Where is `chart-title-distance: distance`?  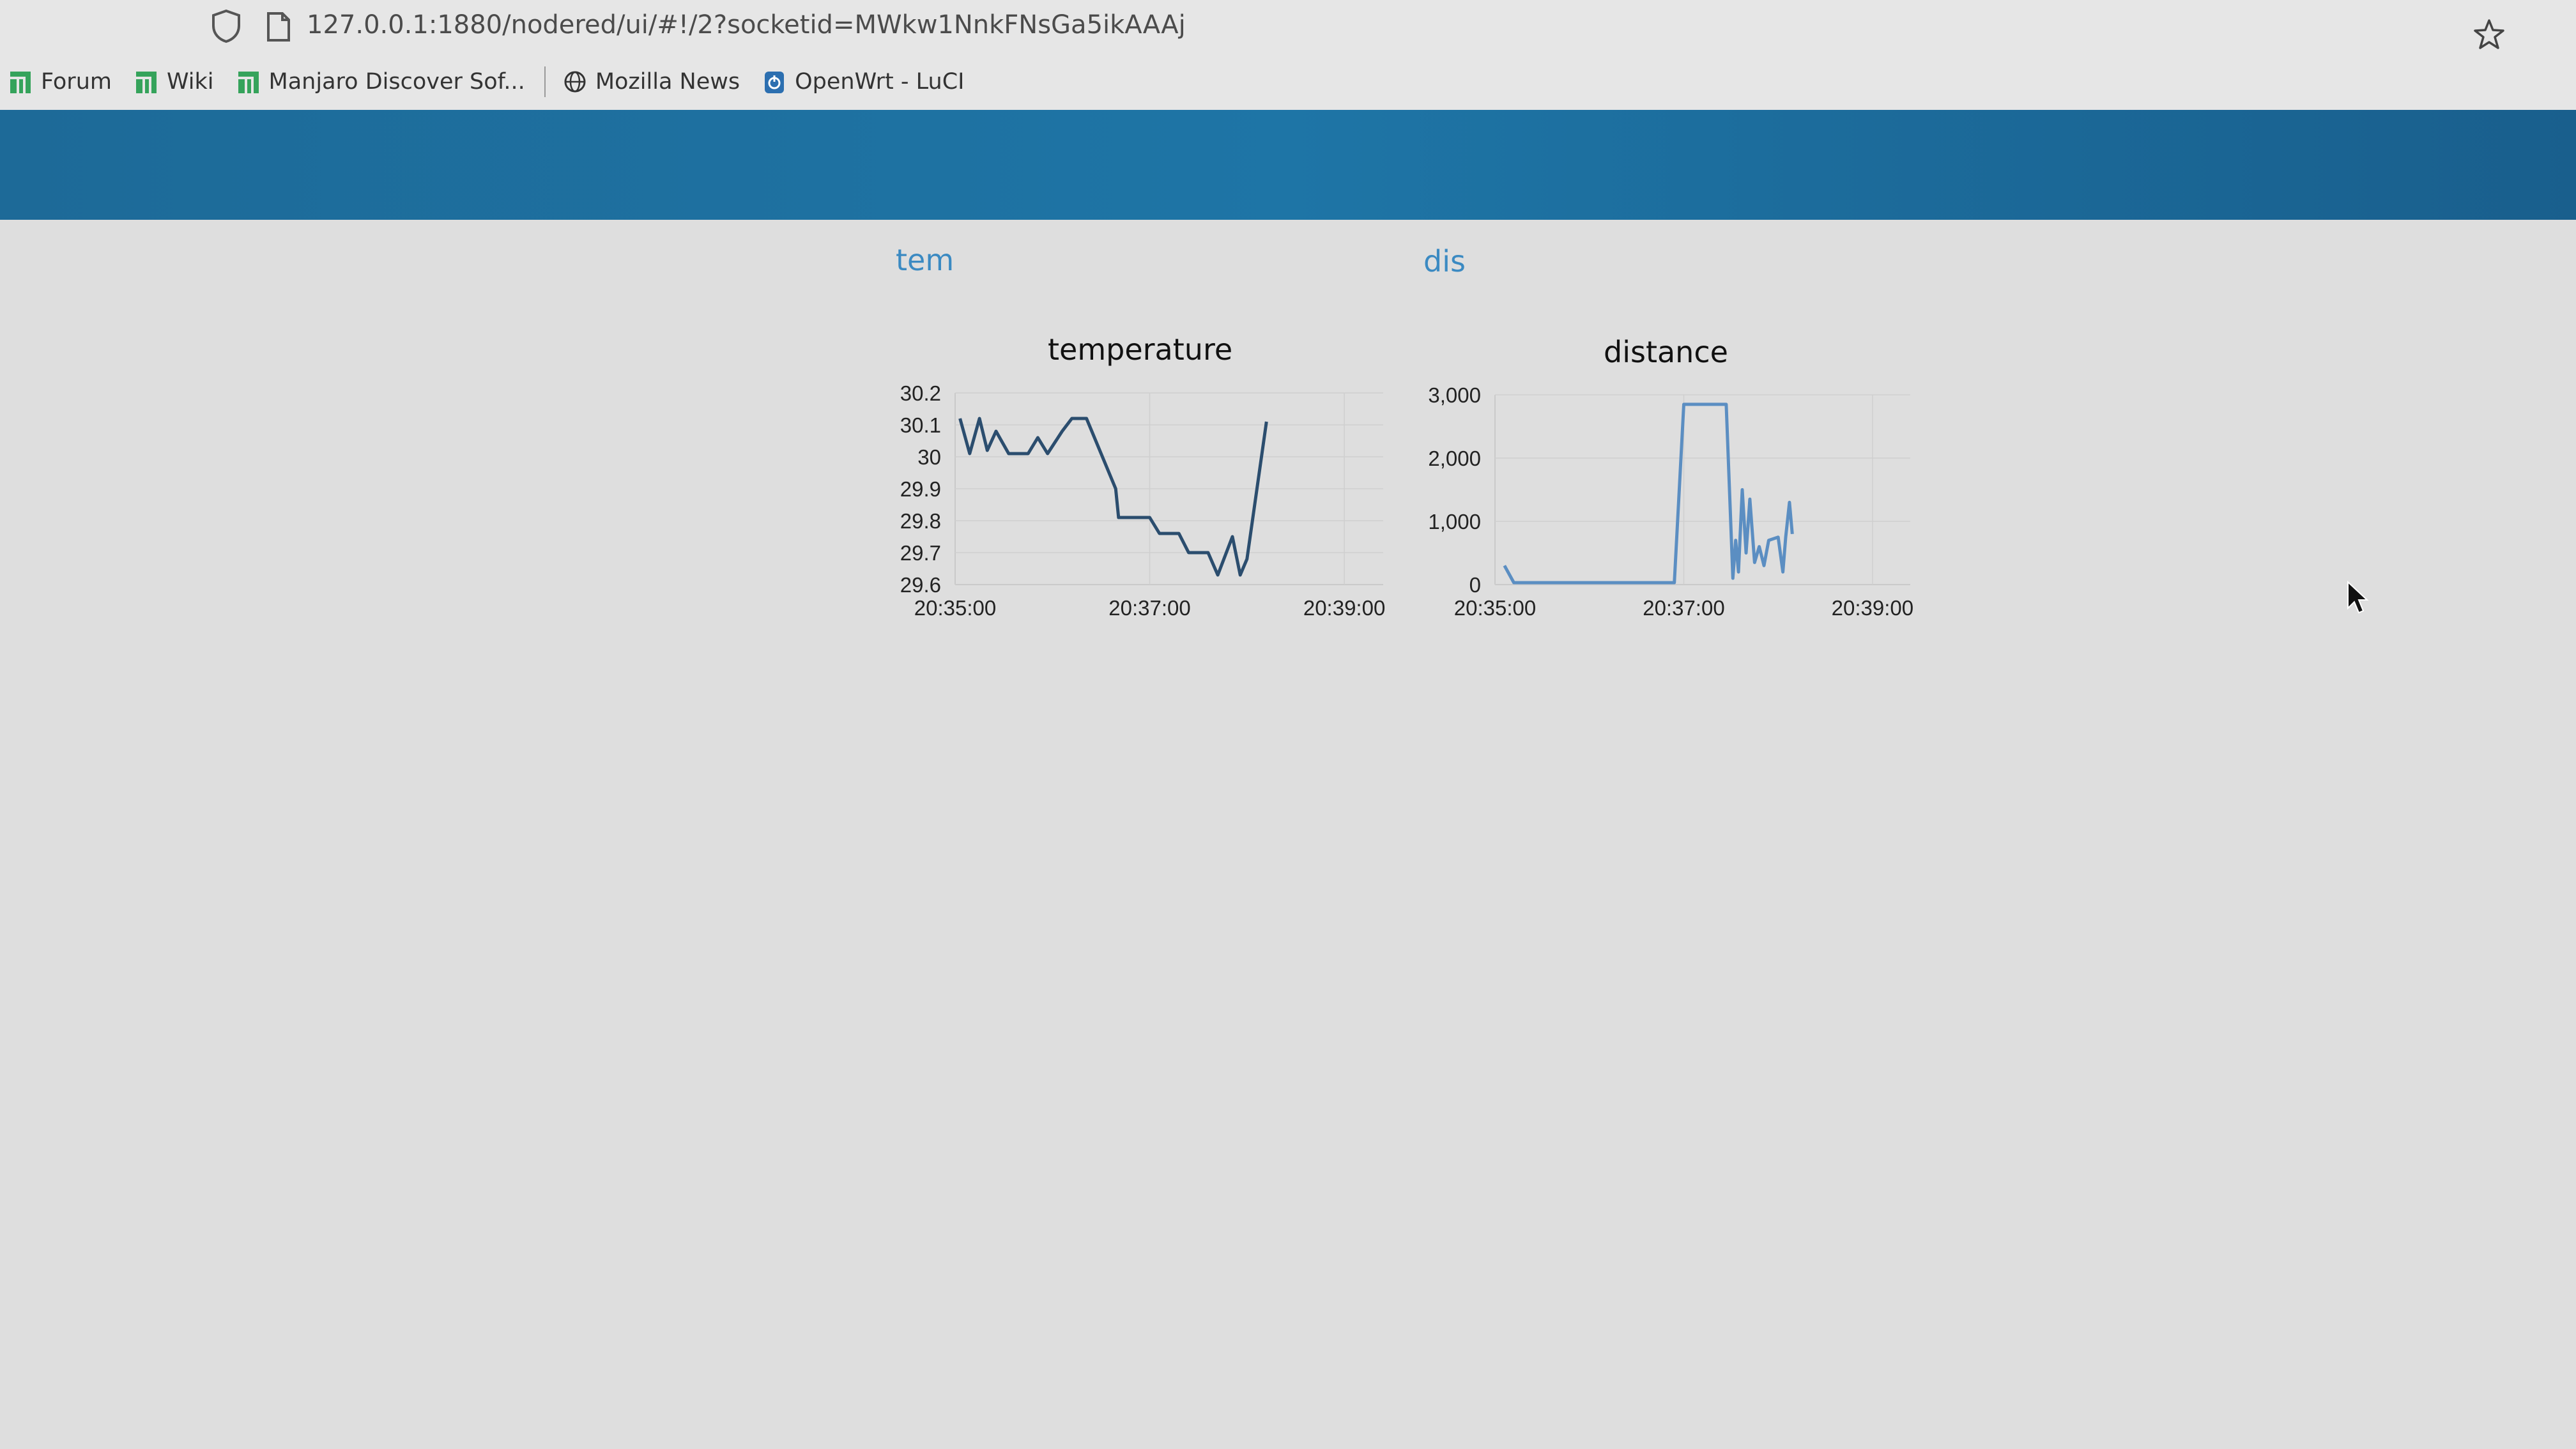 chart-title-distance: distance is located at coordinates (1666, 352).